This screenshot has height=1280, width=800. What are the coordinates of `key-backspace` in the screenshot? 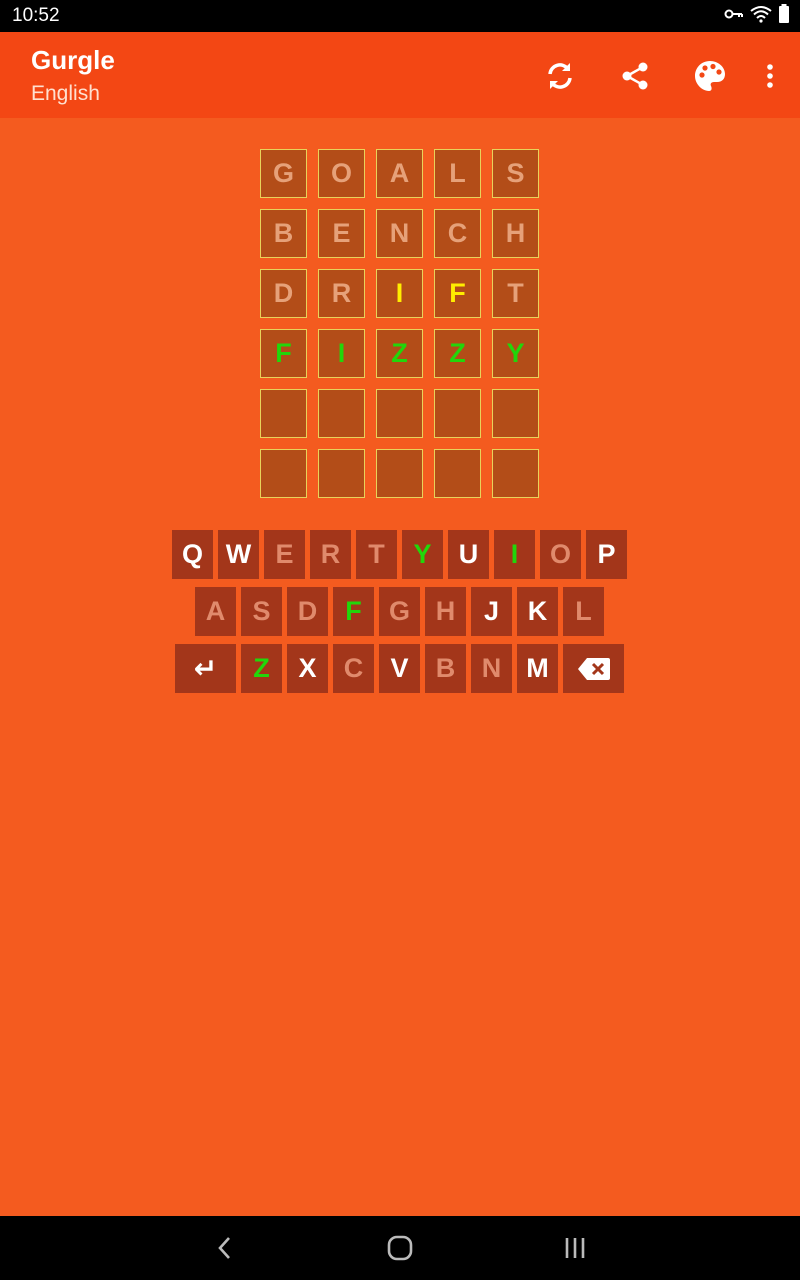 It's located at (593, 668).